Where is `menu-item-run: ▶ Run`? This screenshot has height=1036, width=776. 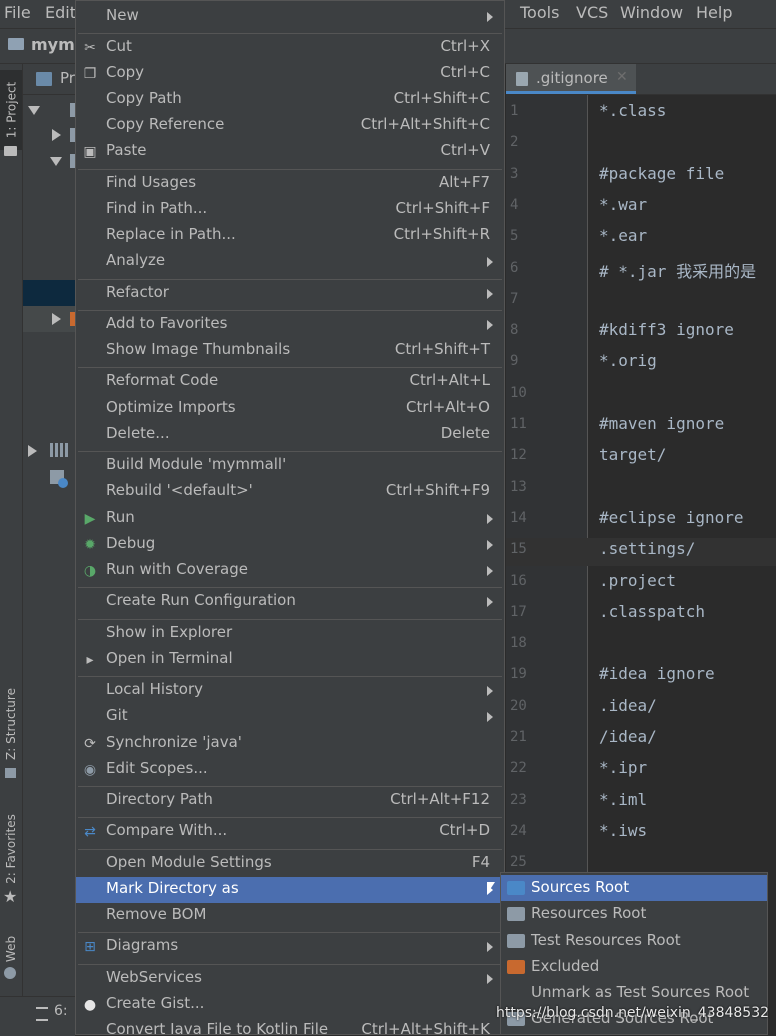
menu-item-run: ▶ Run is located at coordinates (290, 519).